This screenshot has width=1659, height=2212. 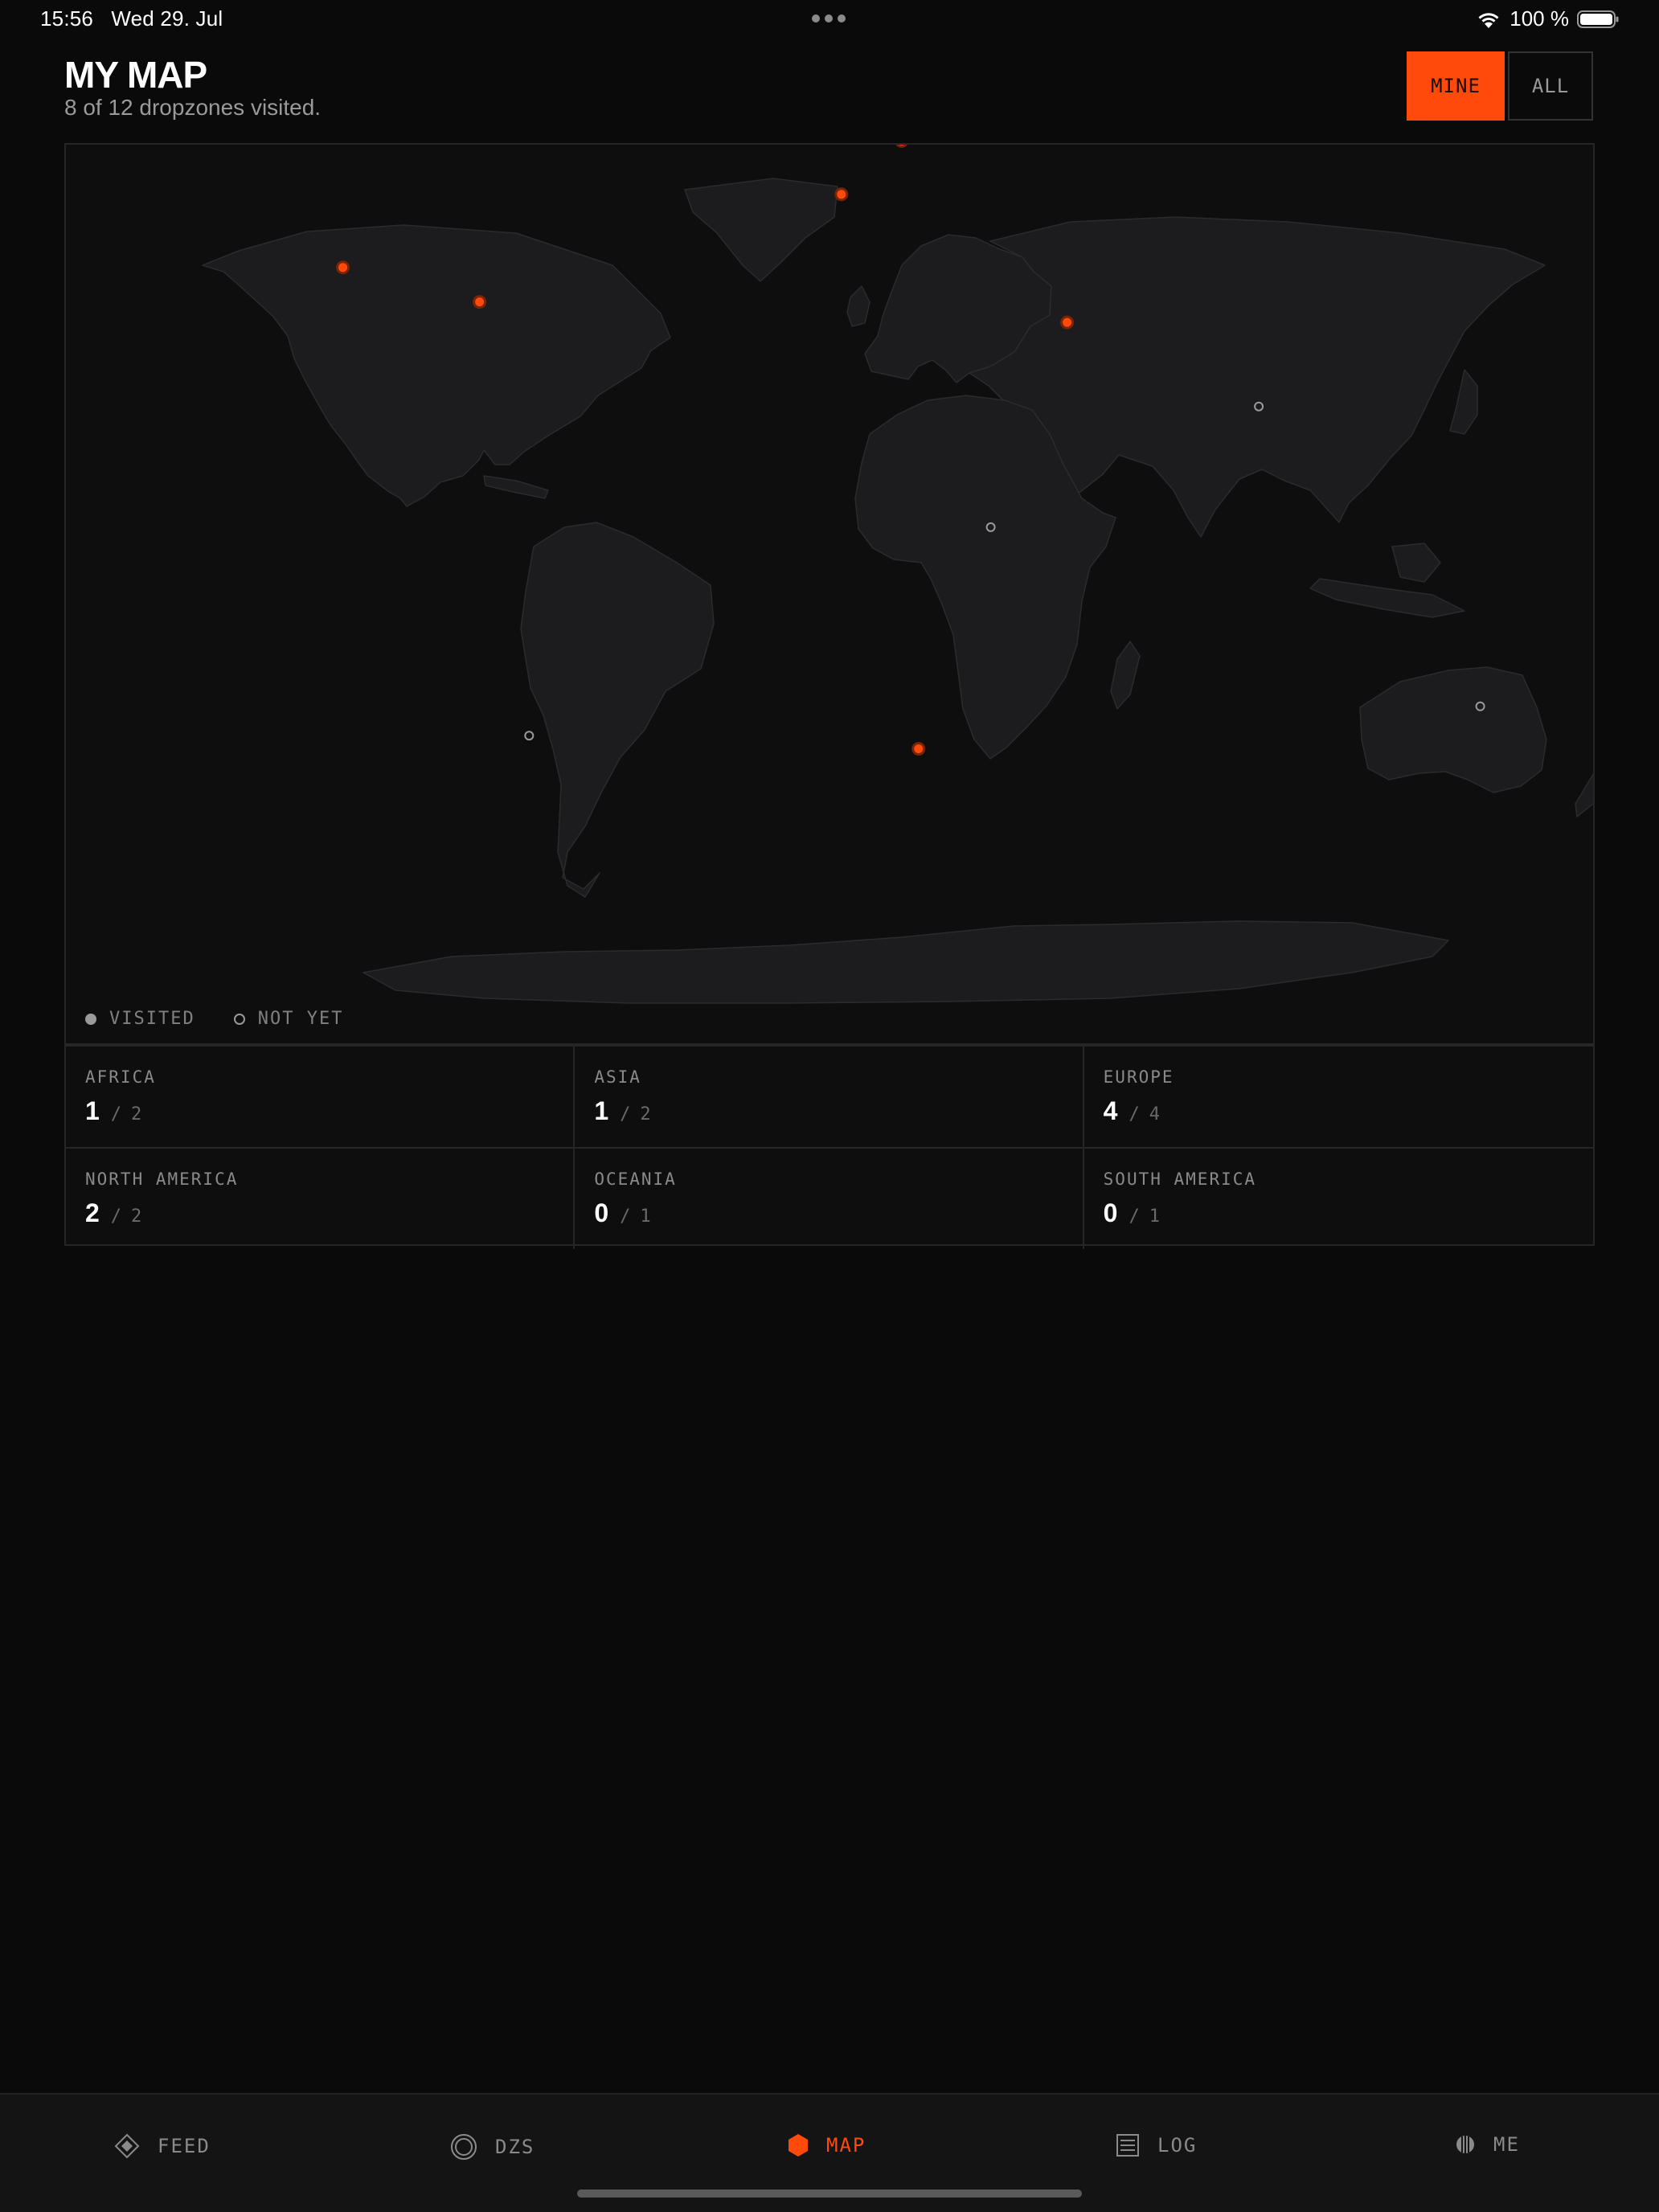 I want to click on continent-stat-north-america: NORTH AMERICA 2 / 2, so click(x=321, y=1199).